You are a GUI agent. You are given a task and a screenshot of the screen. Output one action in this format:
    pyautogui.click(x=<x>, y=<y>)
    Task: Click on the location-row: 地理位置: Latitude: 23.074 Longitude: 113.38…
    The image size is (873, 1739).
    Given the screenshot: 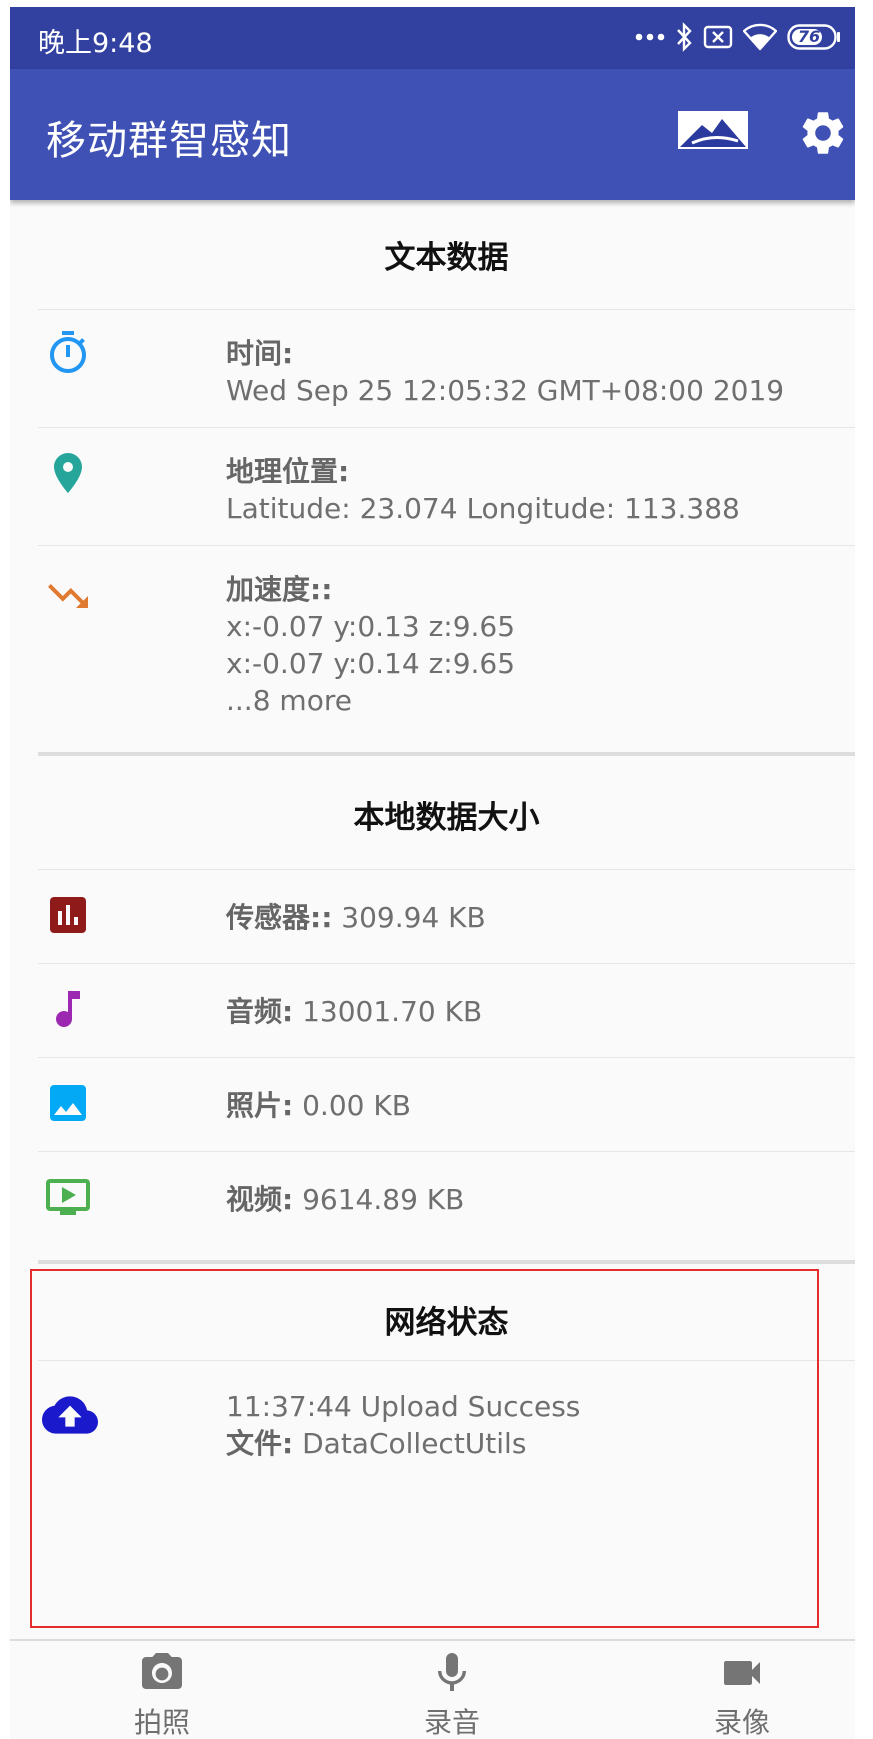 What is the action you would take?
    pyautogui.click(x=483, y=490)
    